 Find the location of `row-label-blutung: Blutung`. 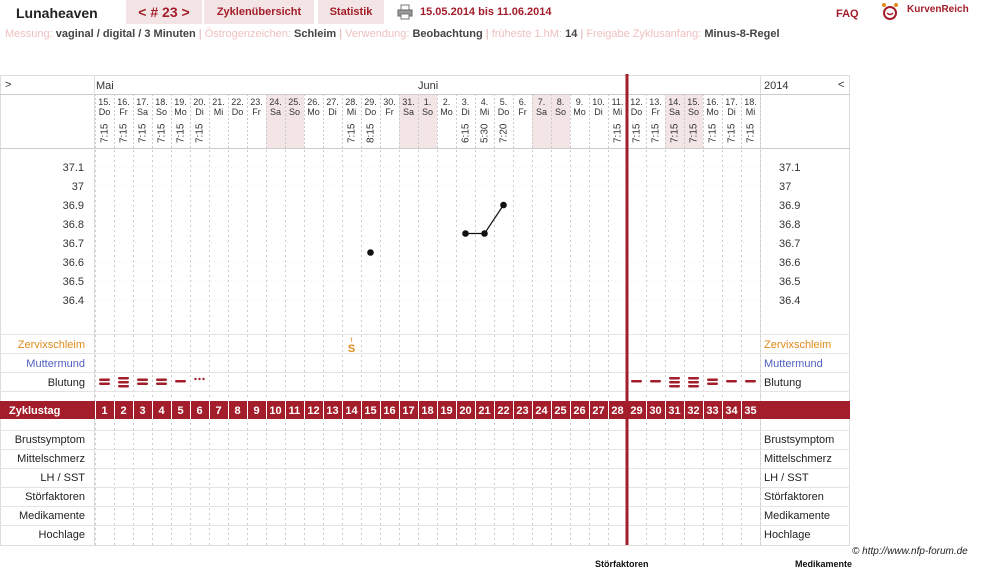

row-label-blutung: Blutung is located at coordinates (66, 383).